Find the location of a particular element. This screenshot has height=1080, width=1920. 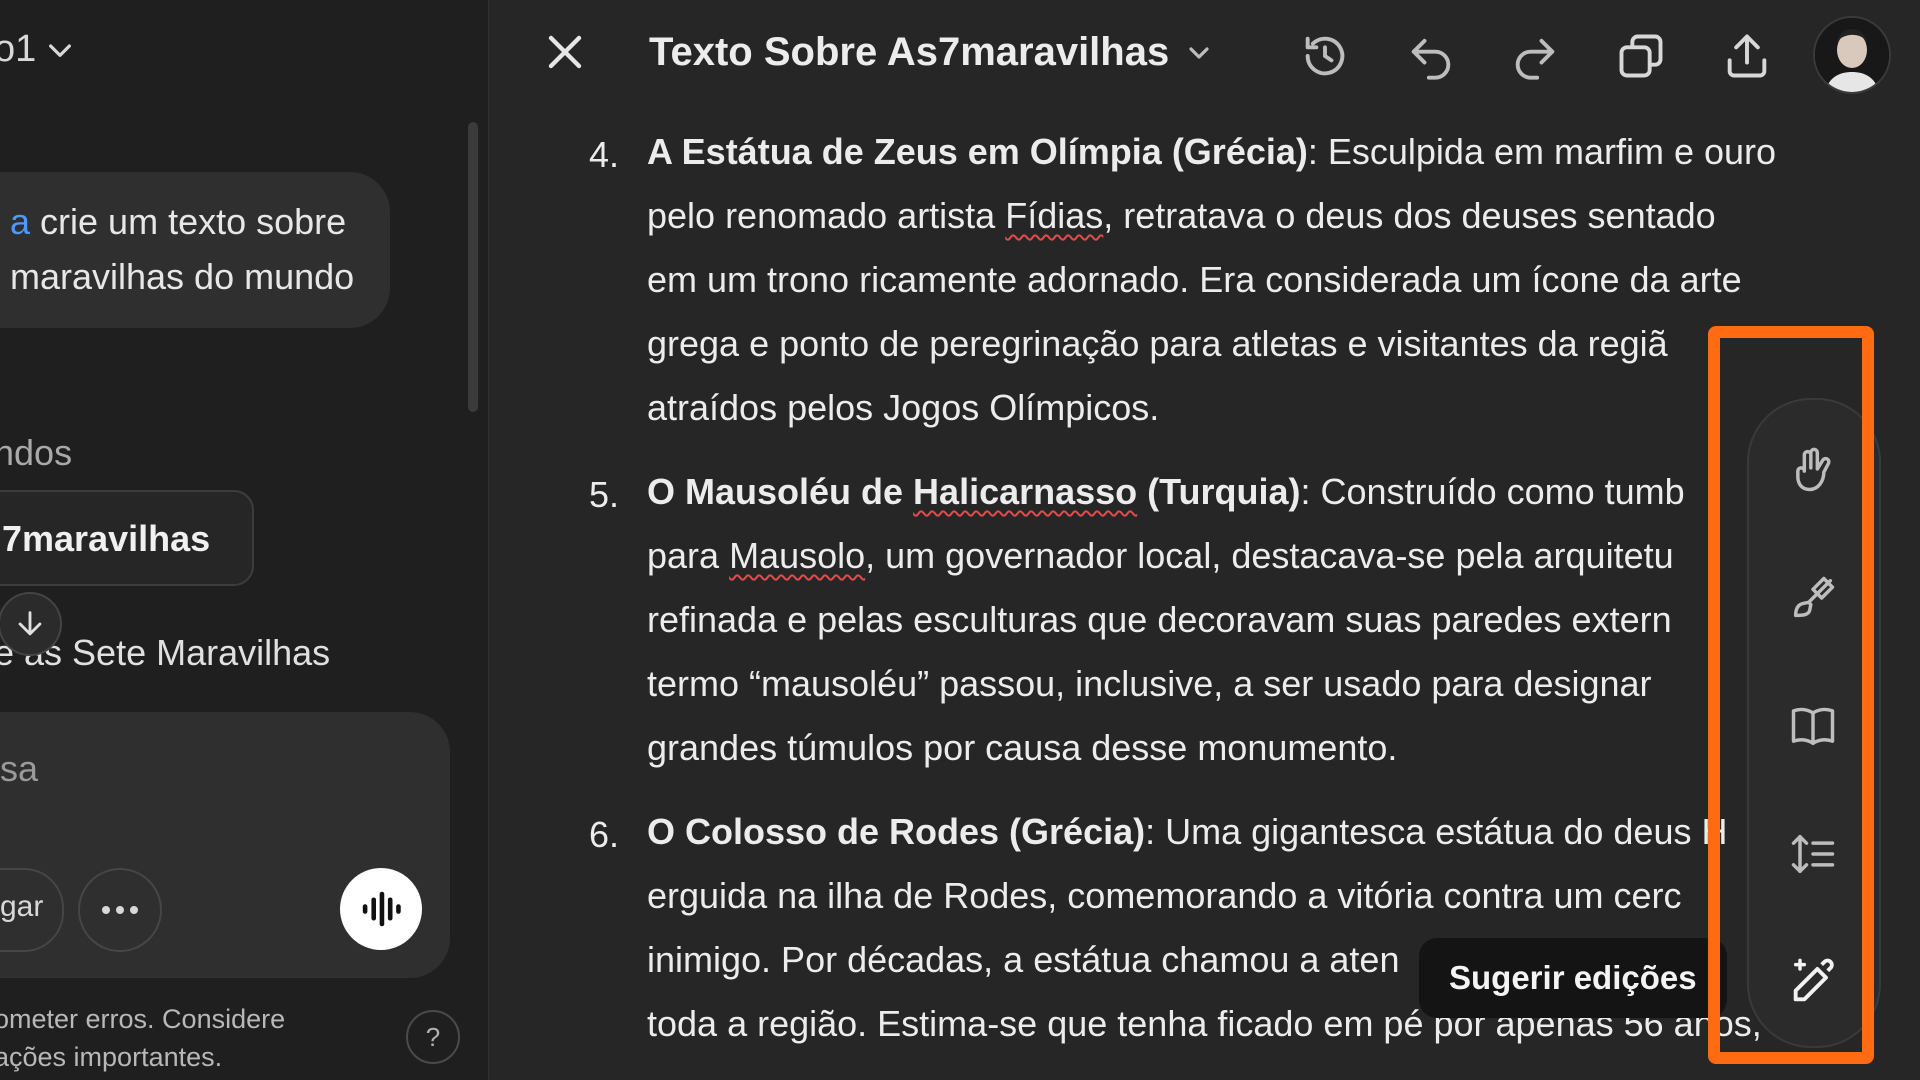

history-button is located at coordinates (1325, 56).